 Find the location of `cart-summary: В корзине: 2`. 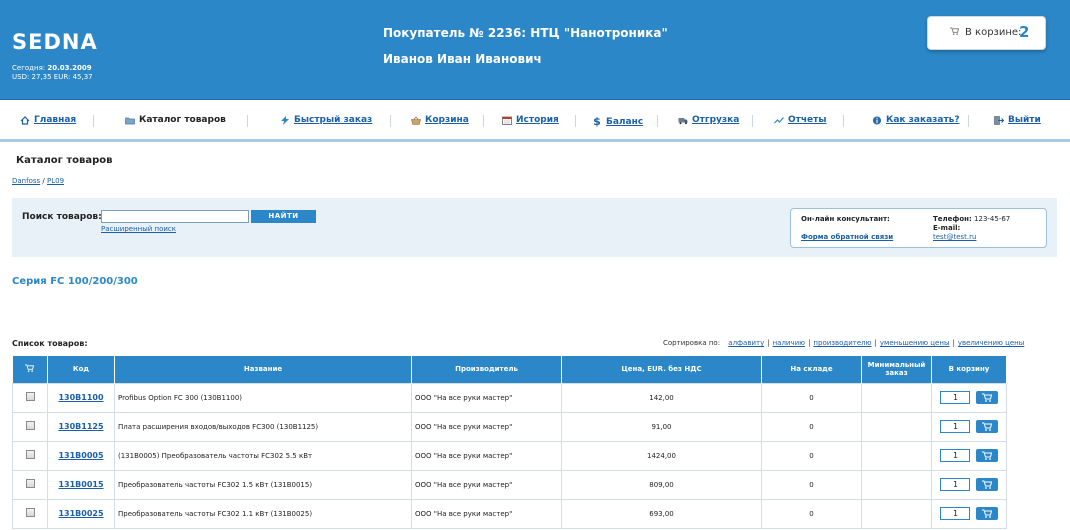

cart-summary: В корзине: 2 is located at coordinates (986, 33).